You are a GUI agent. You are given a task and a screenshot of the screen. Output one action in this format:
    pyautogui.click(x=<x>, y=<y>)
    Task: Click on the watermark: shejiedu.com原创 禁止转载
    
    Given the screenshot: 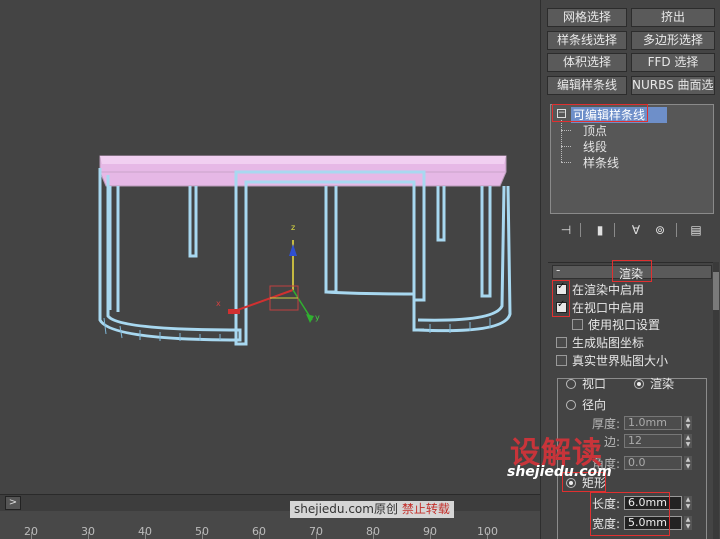 What is the action you would take?
    pyautogui.click(x=372, y=509)
    